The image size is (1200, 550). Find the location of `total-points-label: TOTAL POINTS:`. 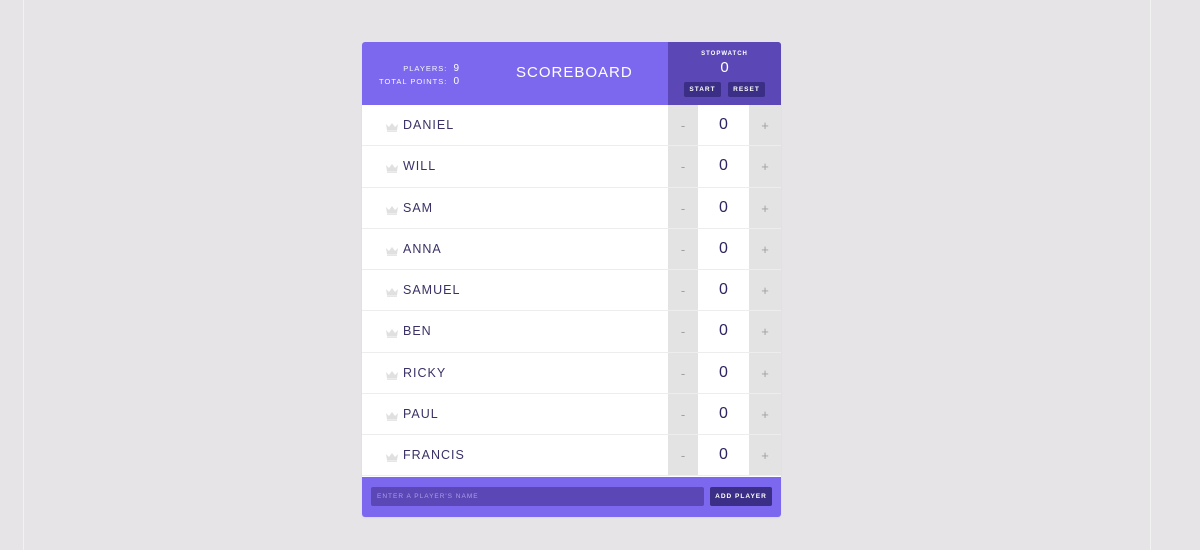

total-points-label: TOTAL POINTS: is located at coordinates (413, 81).